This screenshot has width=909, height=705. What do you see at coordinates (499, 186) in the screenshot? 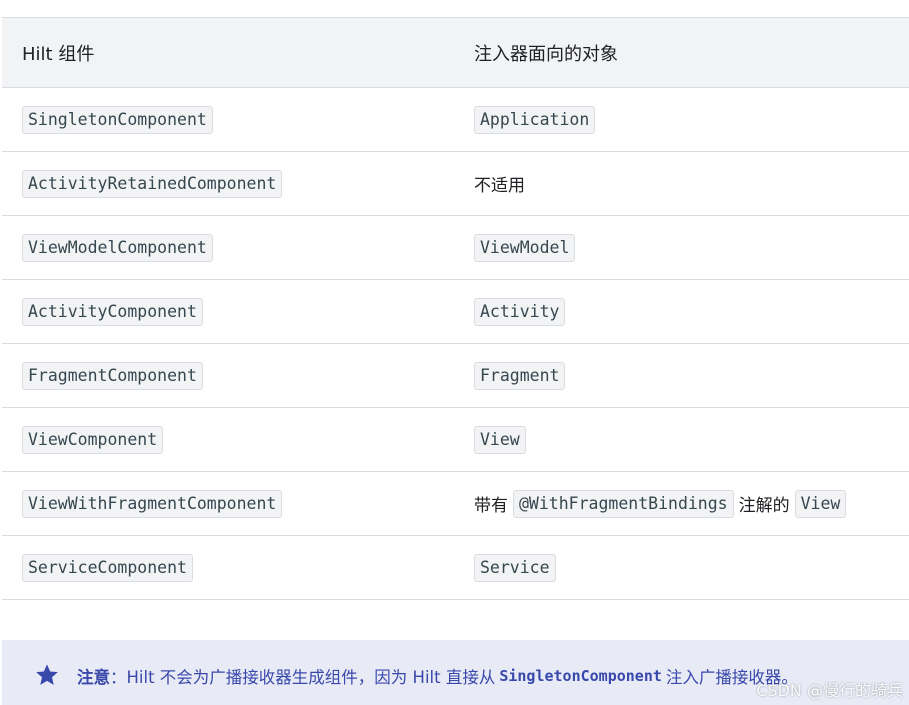
I see `target-text: 不适用` at bounding box center [499, 186].